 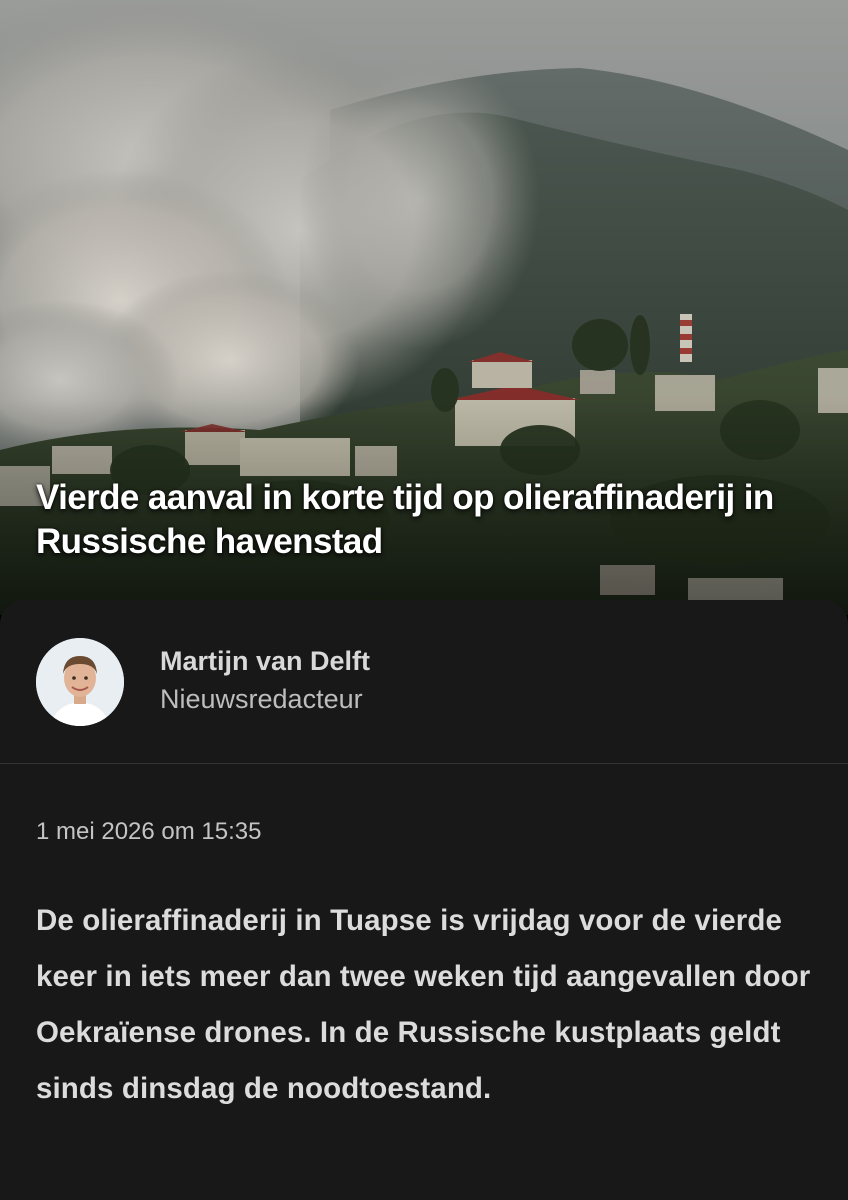 I want to click on author-portrait-icon, so click(x=80, y=682).